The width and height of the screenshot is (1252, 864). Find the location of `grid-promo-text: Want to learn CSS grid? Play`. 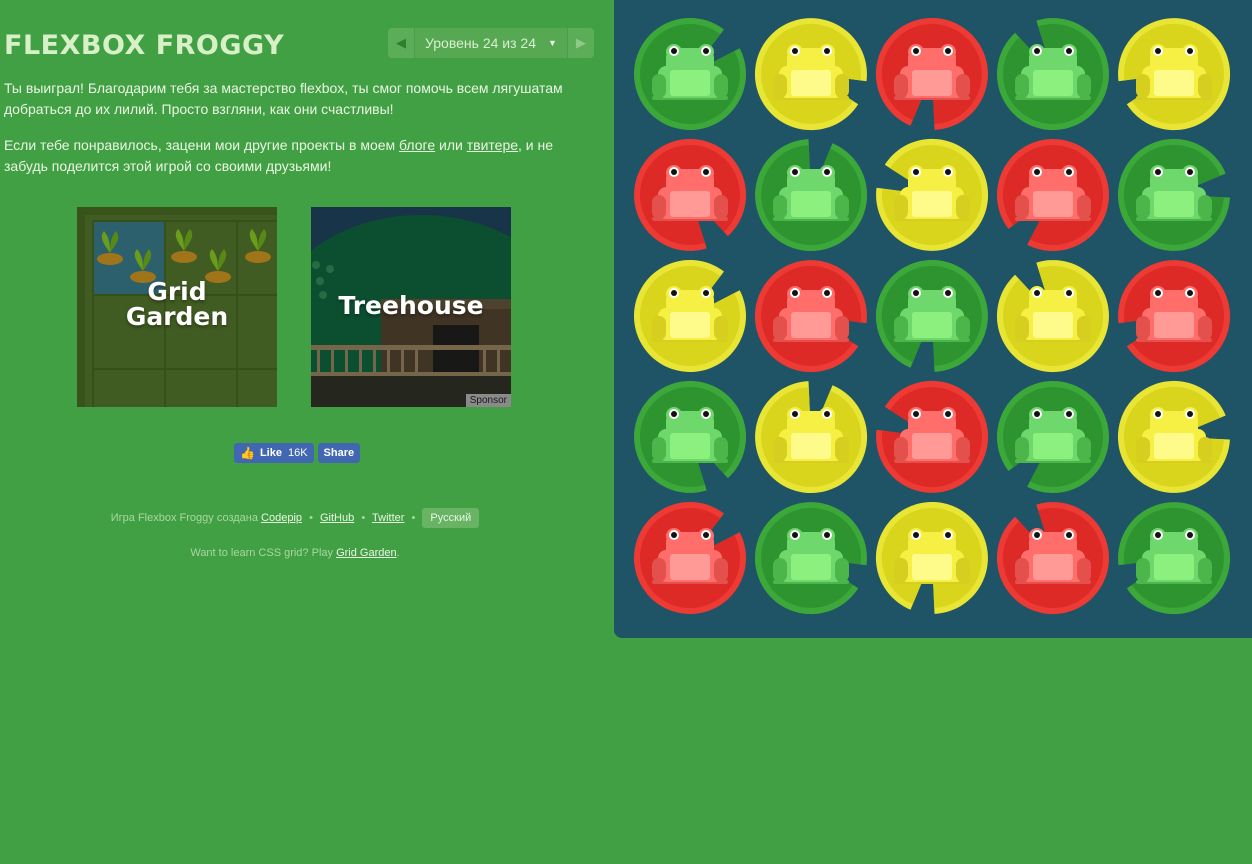

grid-promo-text: Want to learn CSS grid? Play is located at coordinates (263, 553).